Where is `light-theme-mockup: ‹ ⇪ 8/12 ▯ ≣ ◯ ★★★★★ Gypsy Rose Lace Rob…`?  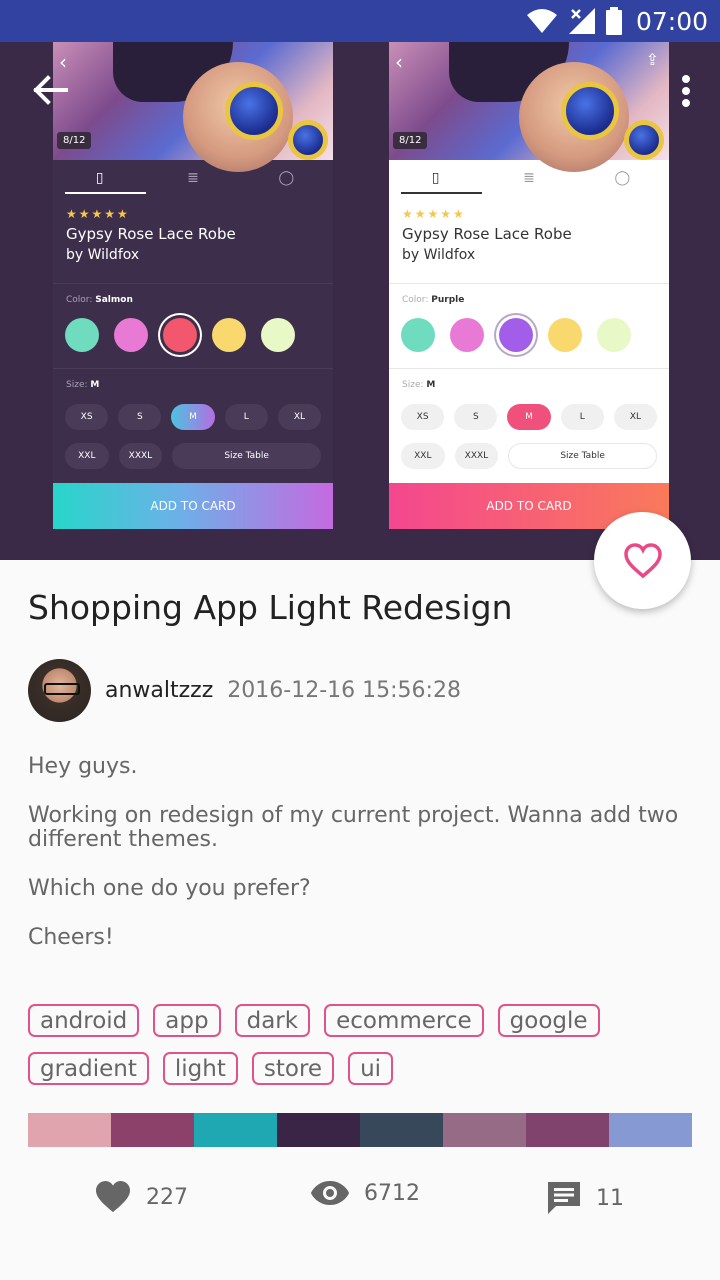 light-theme-mockup: ‹ ⇪ 8/12 ▯ ≣ ◯ ★★★★★ Gypsy Rose Lace Rob… is located at coordinates (529, 285).